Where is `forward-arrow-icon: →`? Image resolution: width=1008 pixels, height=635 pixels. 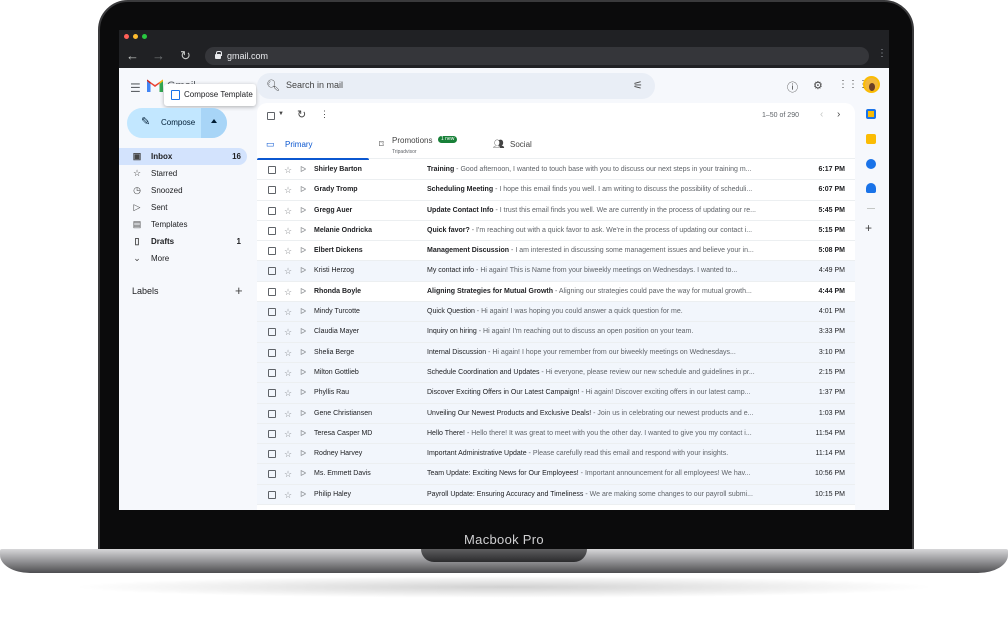
forward-arrow-icon: → is located at coordinates (158, 56).